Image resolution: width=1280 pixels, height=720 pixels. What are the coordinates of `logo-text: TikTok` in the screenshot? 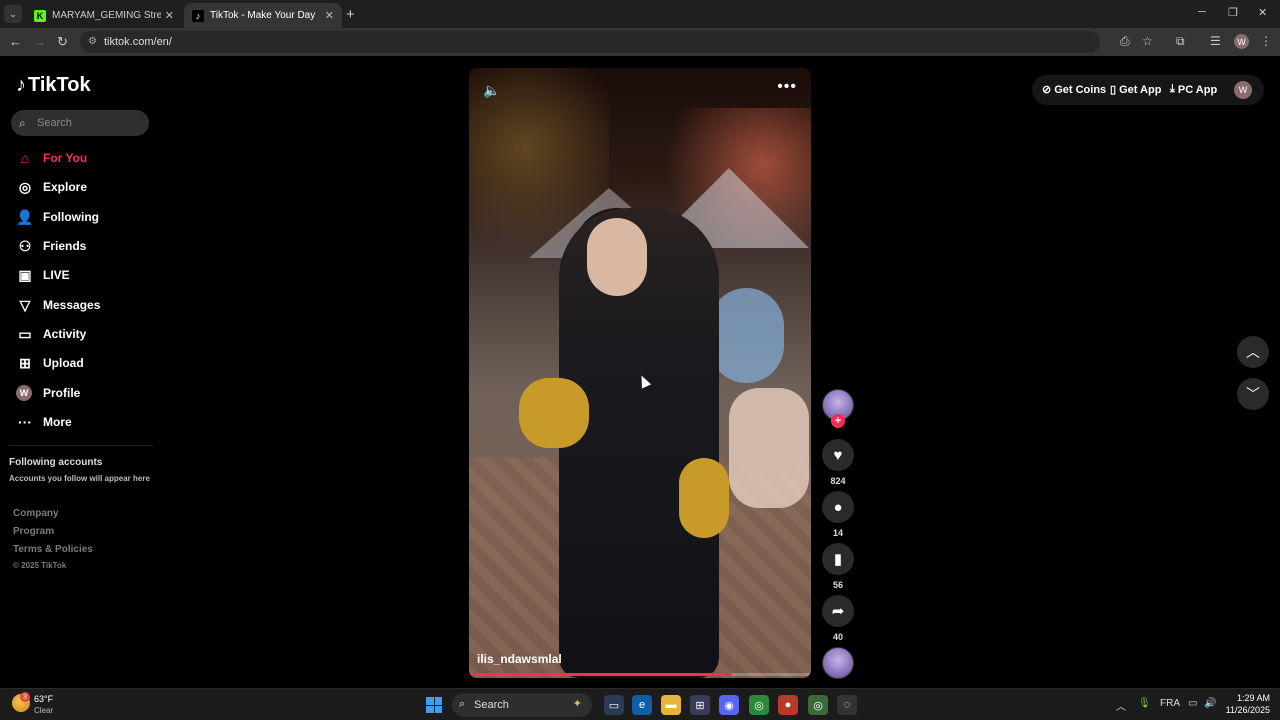 It's located at (59, 85).